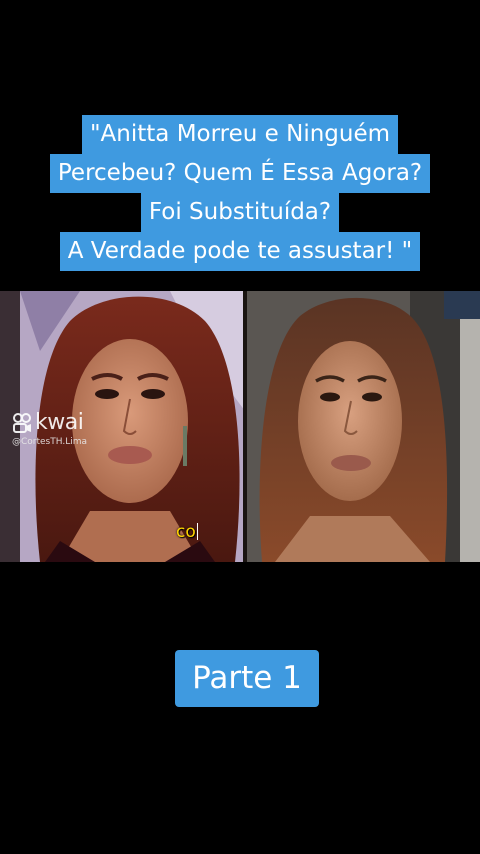 This screenshot has height=854, width=480. What do you see at coordinates (240, 251) in the screenshot?
I see `headline-line-4: A Verdade pode te assustar! "` at bounding box center [240, 251].